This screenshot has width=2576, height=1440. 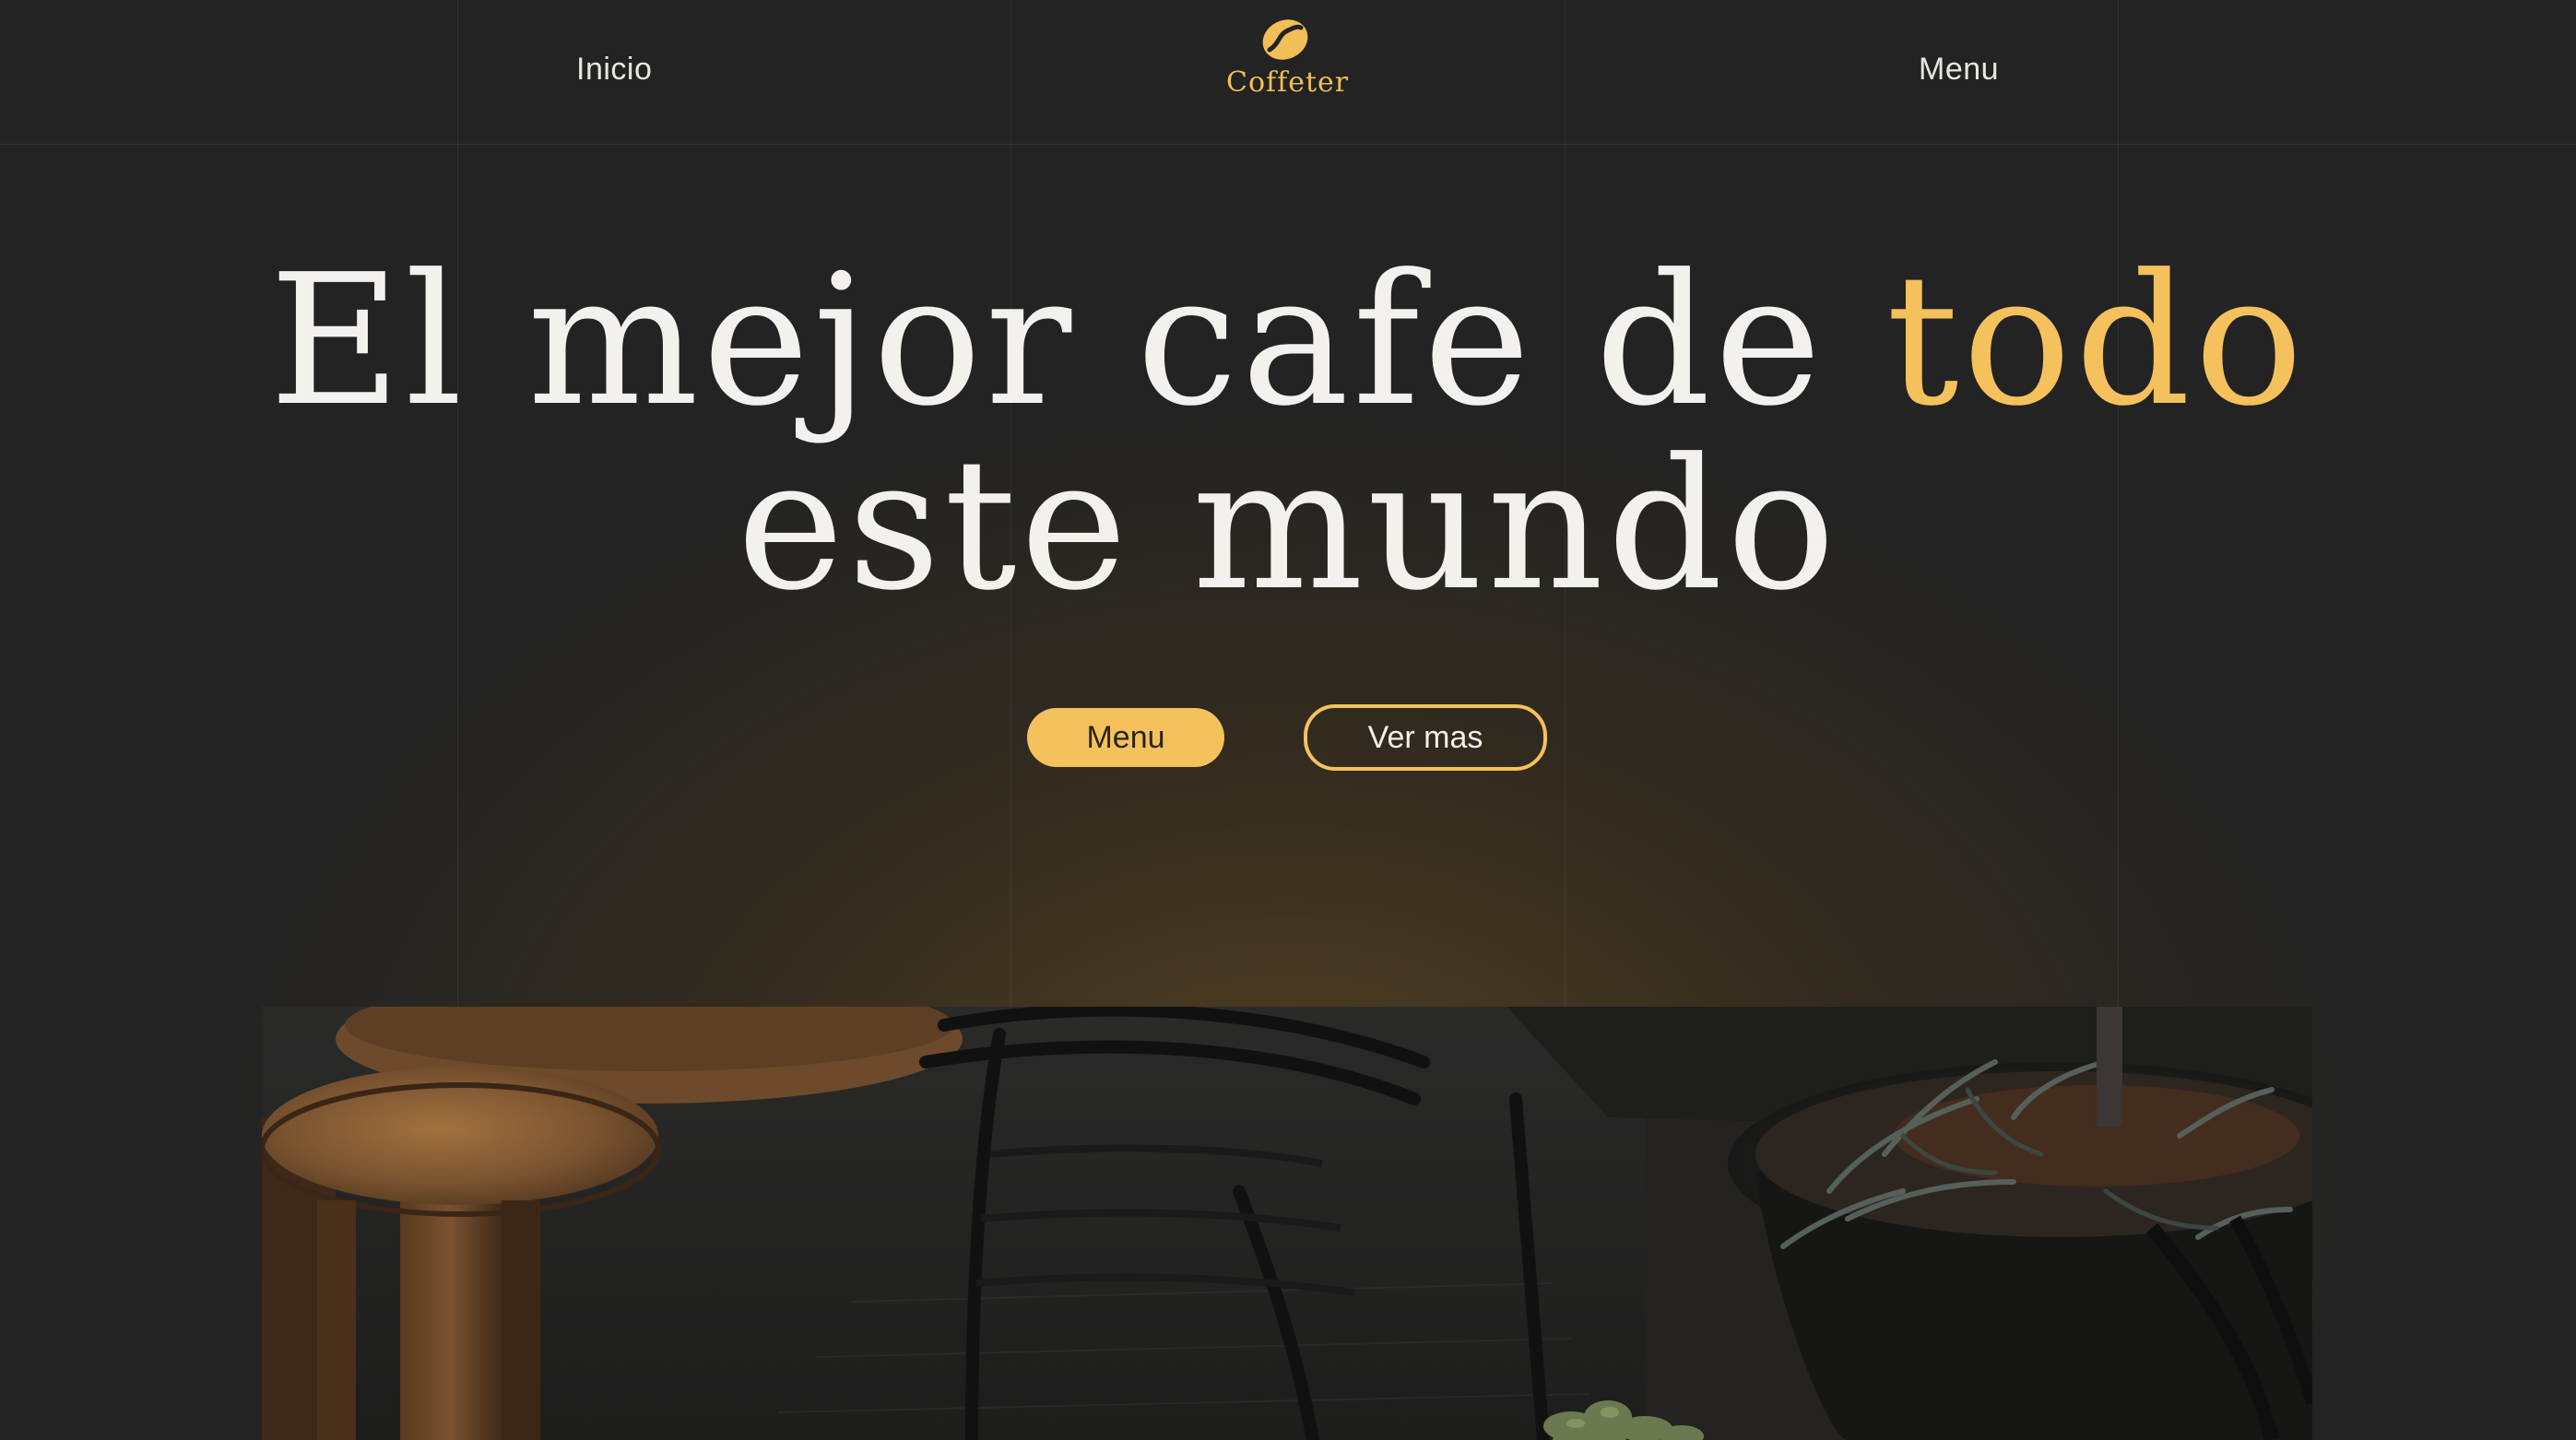 I want to click on hero-title-accent: todo, so click(x=2096, y=341).